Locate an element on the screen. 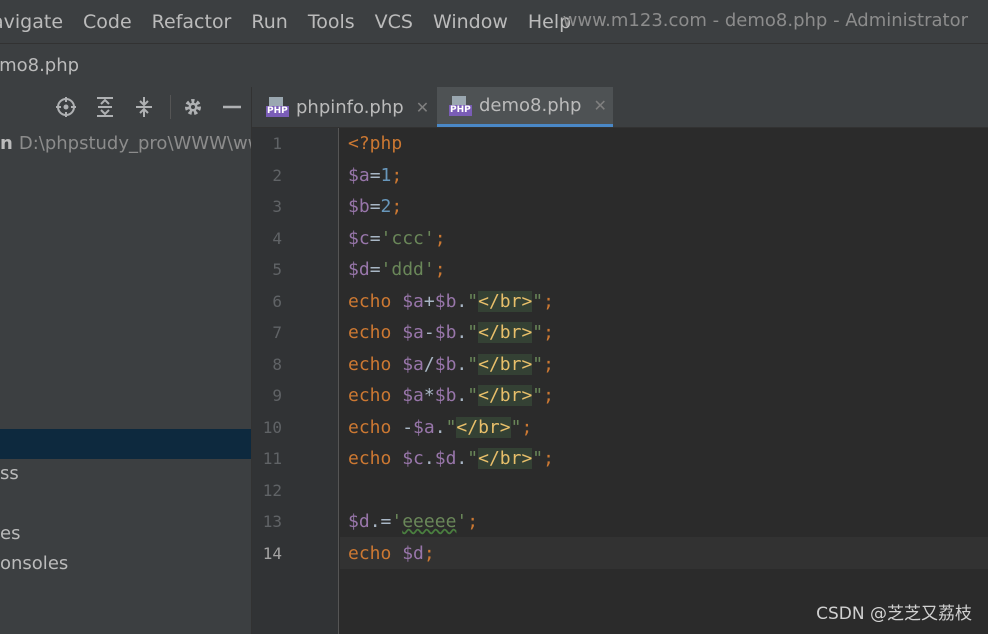 This screenshot has width=988, height=634. breadcrumb: emo8.php is located at coordinates (494, 65).